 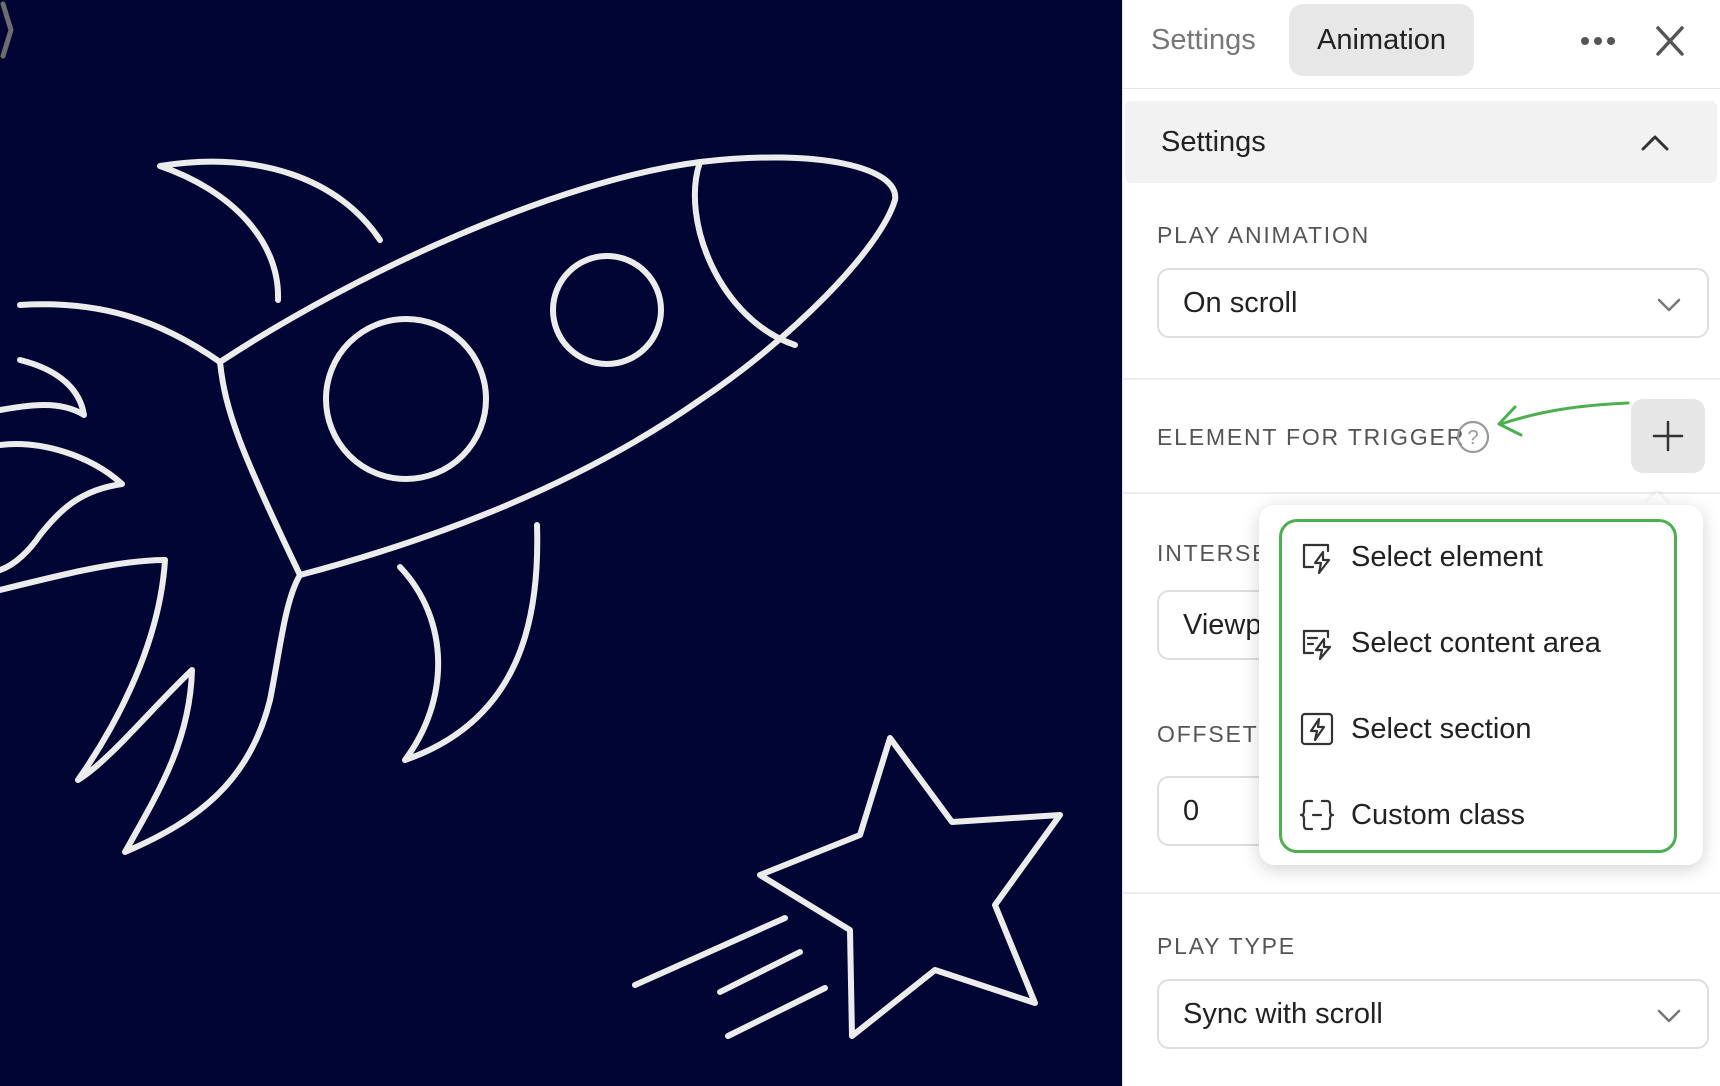 I want to click on menu-item-label: Select section, so click(x=1441, y=729).